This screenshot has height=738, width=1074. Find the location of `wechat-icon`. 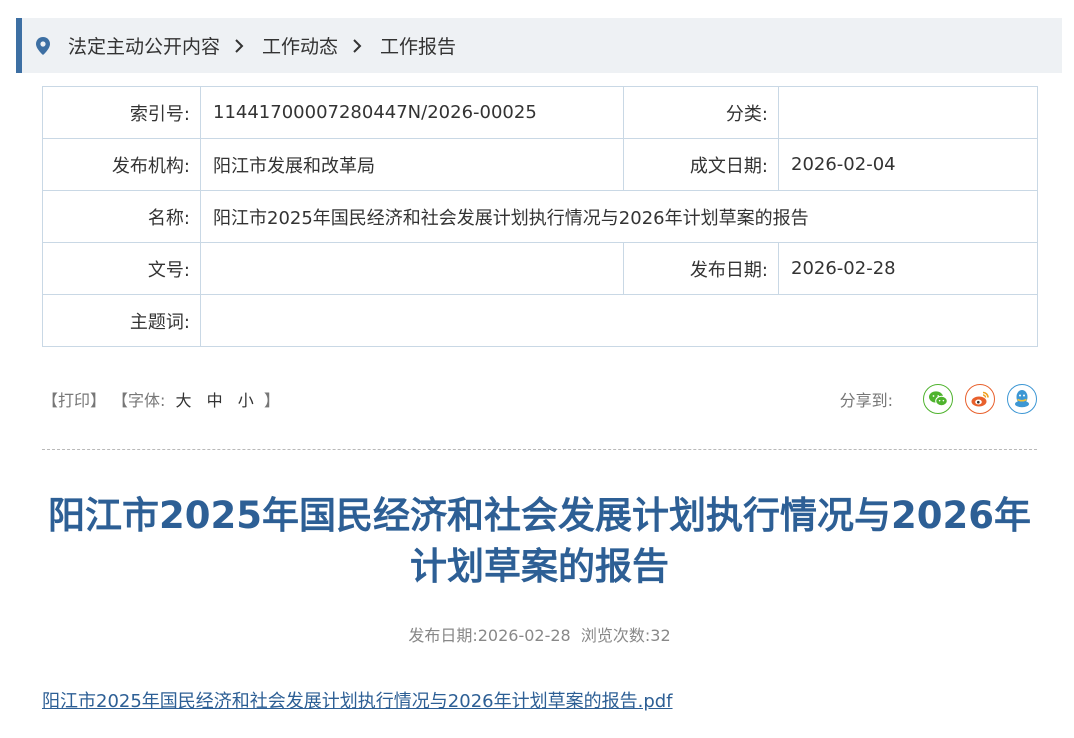

wechat-icon is located at coordinates (938, 399).